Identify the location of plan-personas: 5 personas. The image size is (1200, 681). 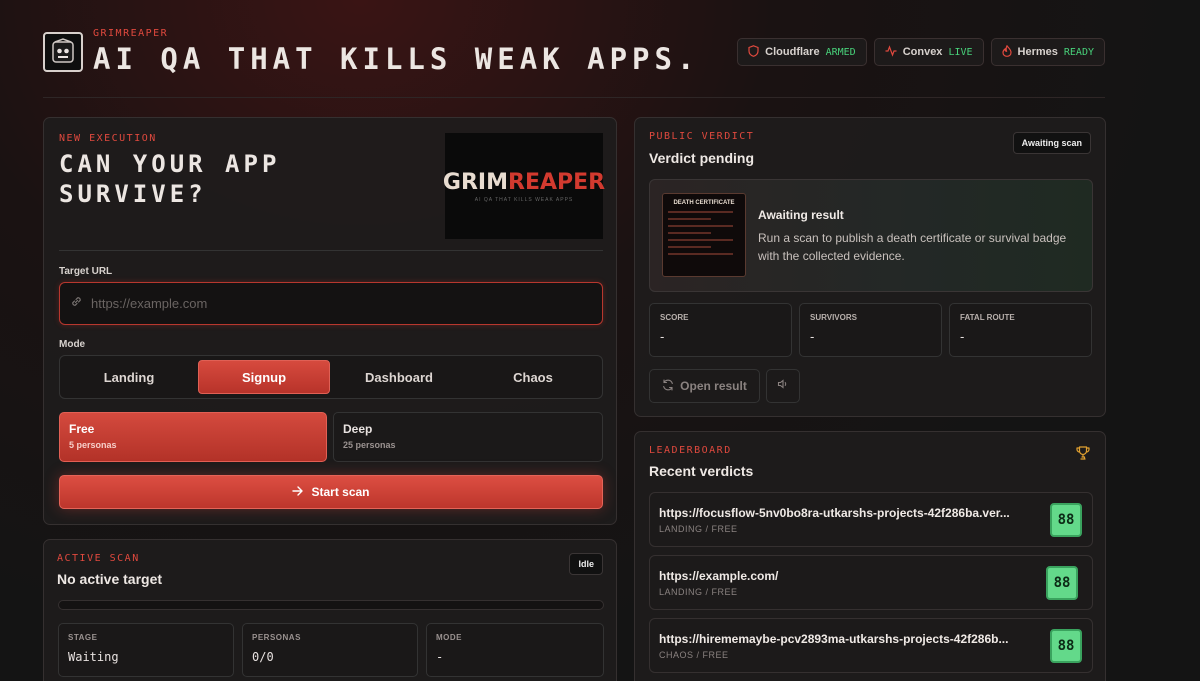
(93, 445).